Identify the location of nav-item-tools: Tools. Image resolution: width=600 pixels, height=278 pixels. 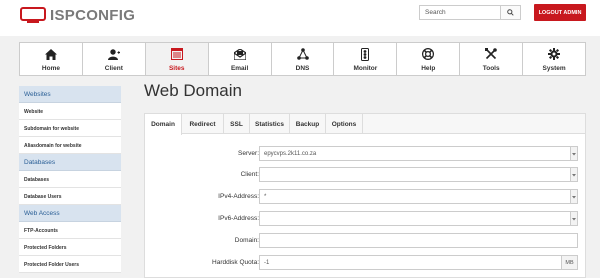
(492, 59).